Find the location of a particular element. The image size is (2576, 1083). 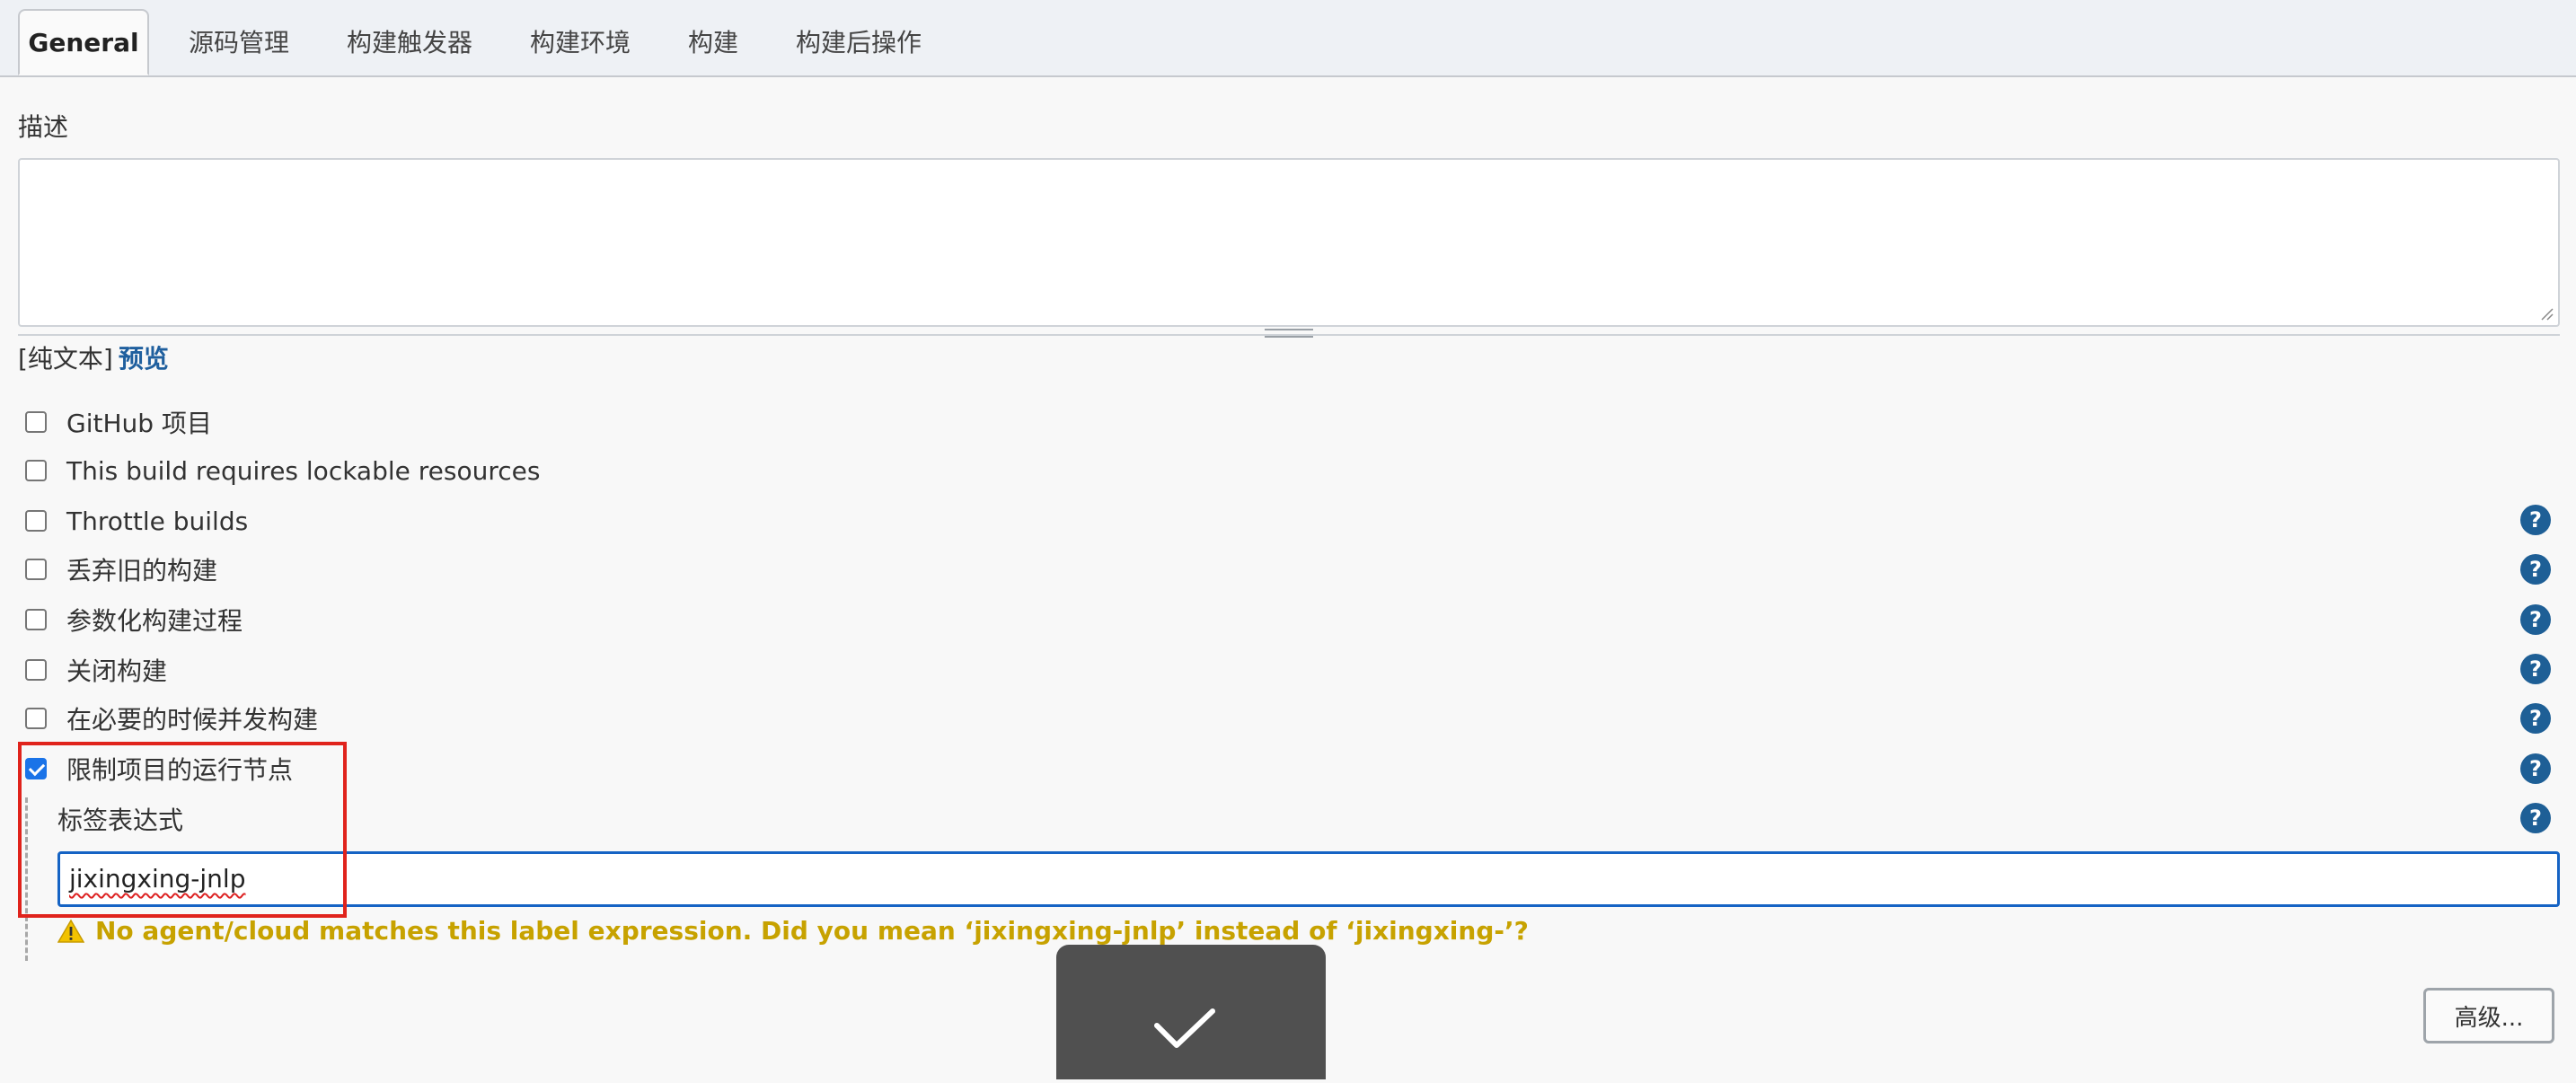

option-label: 在必要的时候并发构建 is located at coordinates (192, 720).